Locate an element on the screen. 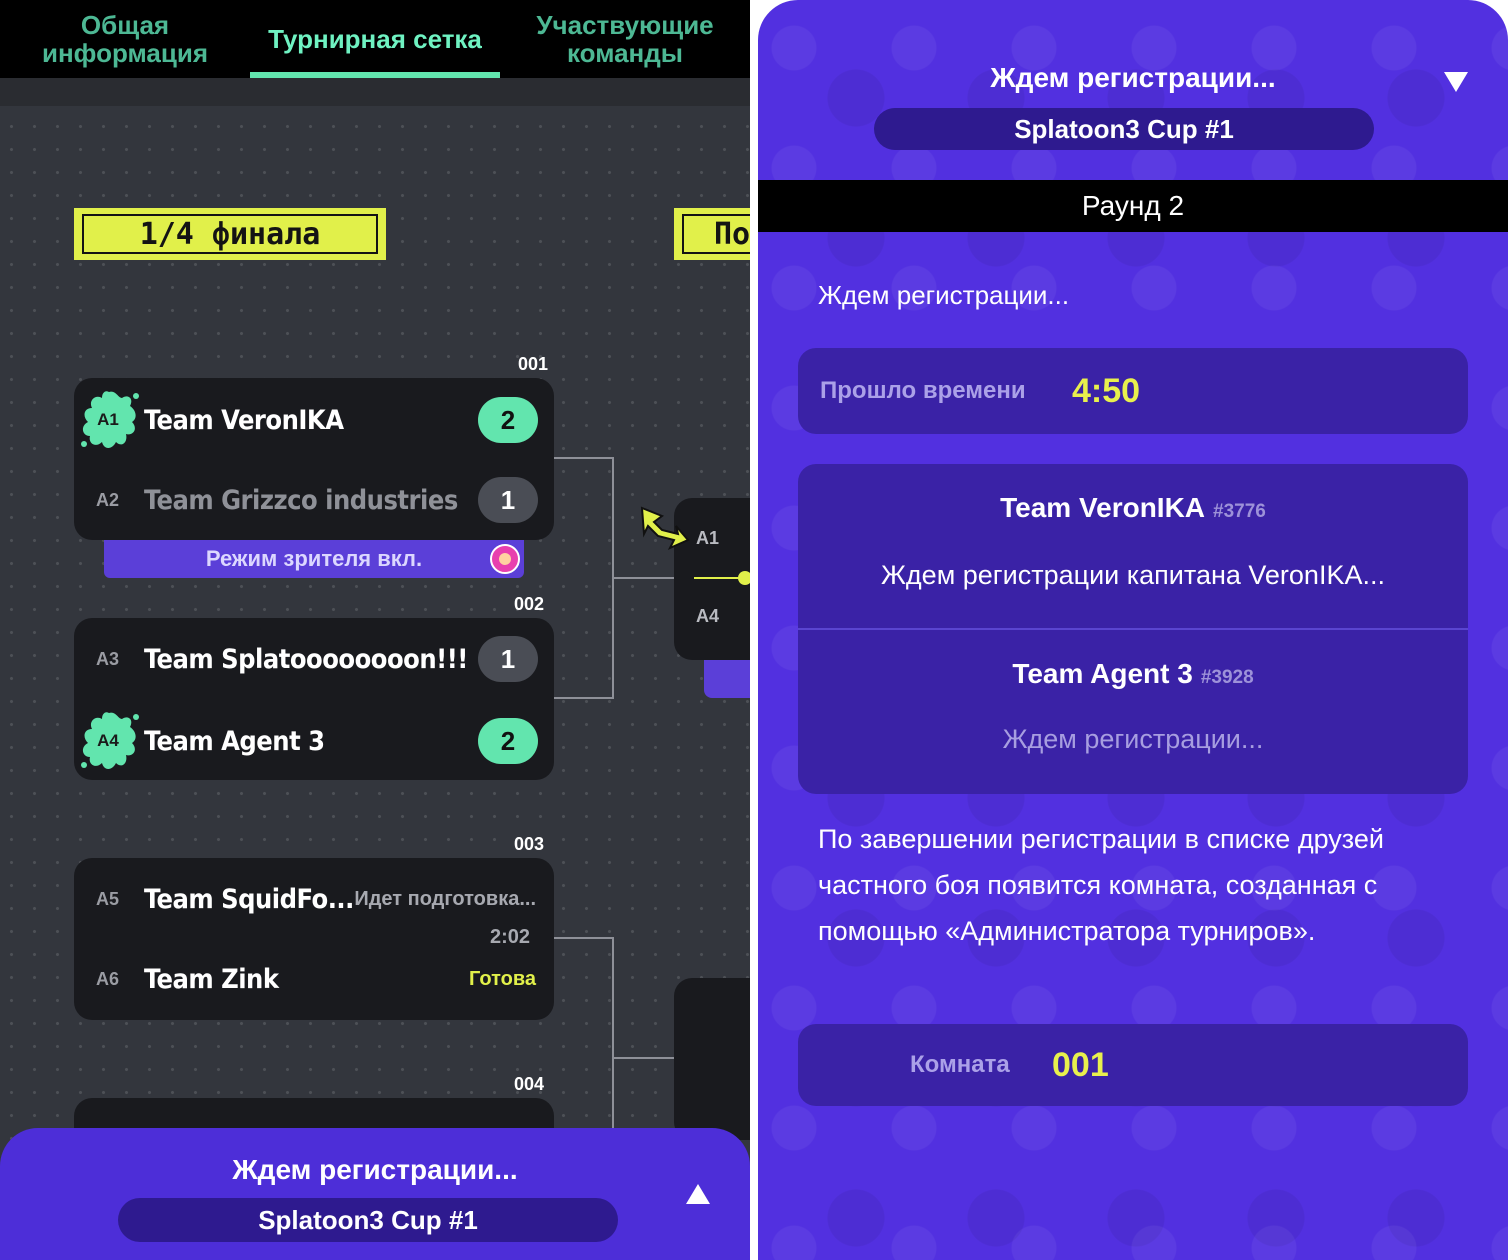 This screenshot has height=1260, width=1508. team-title: Team Agent 3 #3928 is located at coordinates (1133, 674).